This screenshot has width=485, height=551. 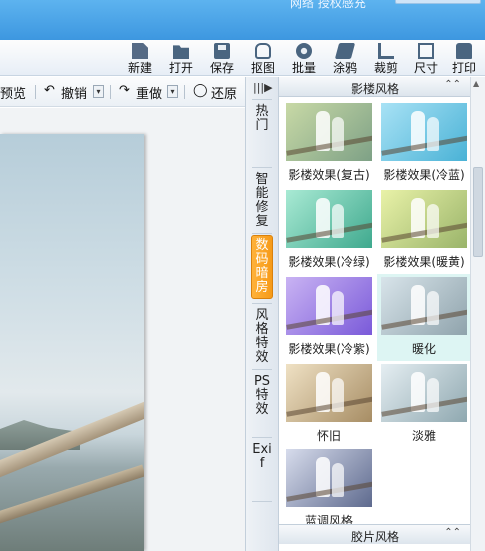 I want to click on panel-scrollbar: ▲, so click(x=477, y=314).